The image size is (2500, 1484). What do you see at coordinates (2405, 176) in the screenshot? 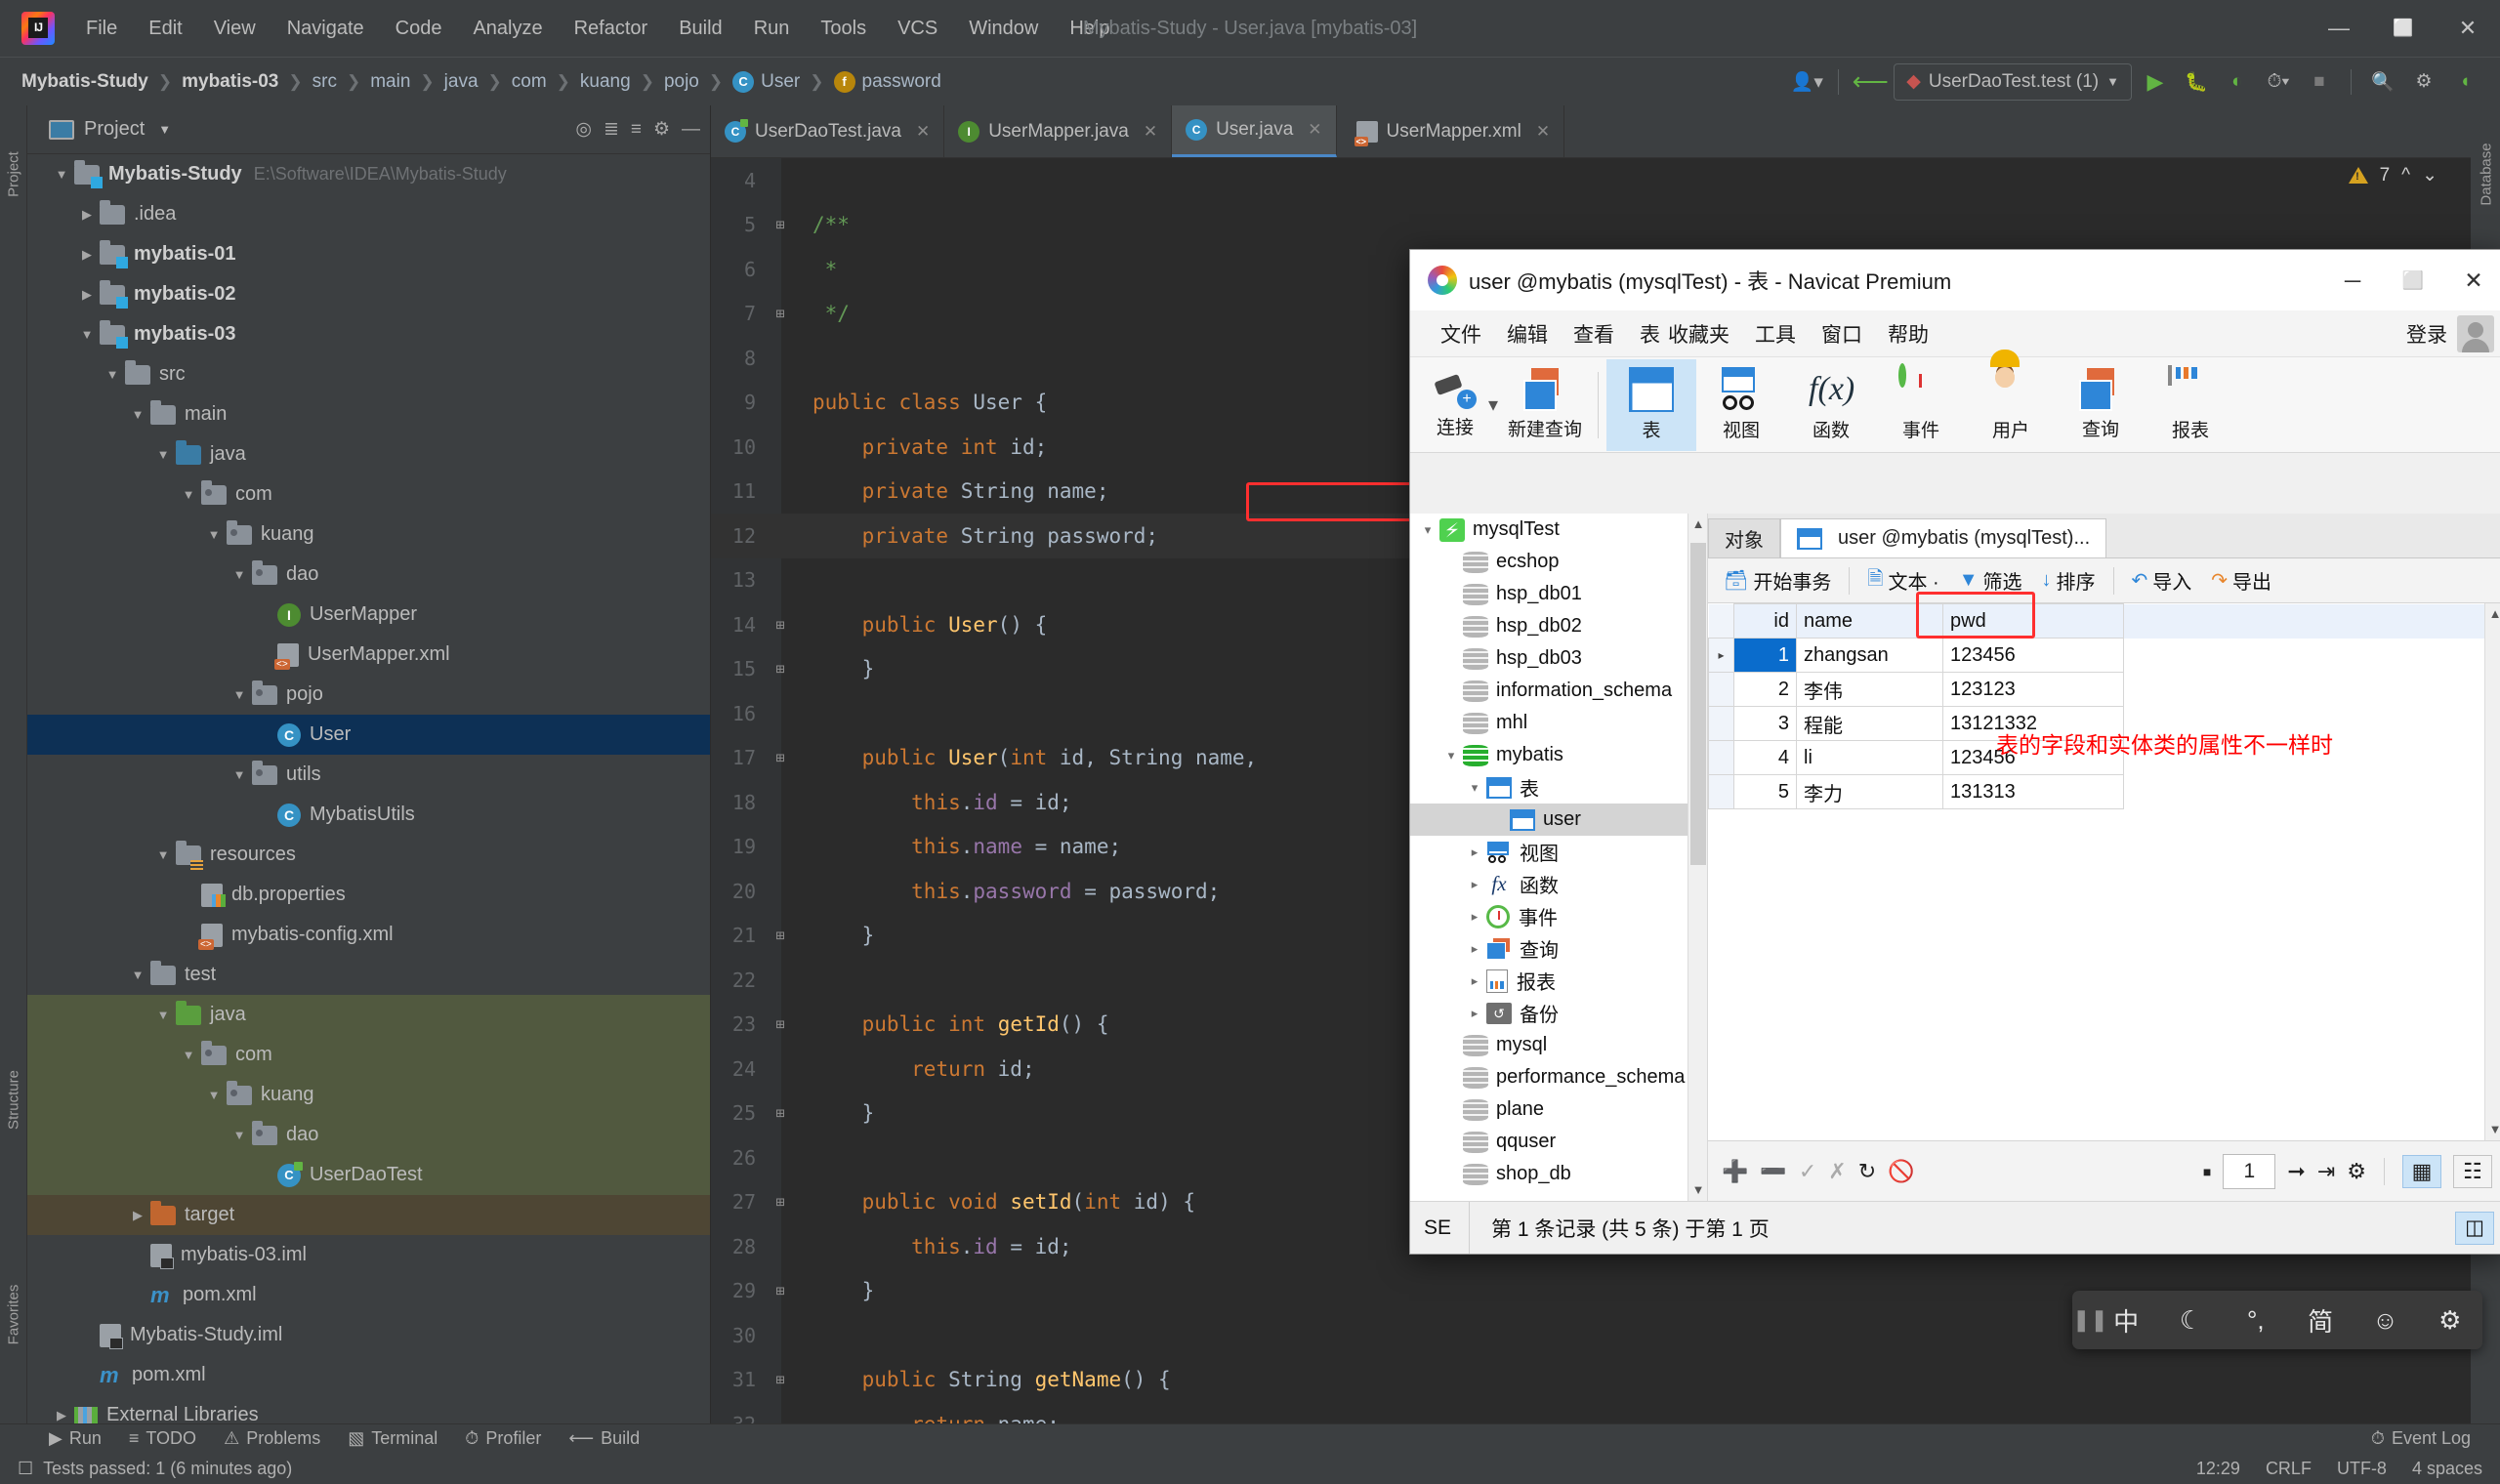
I see `previous-problem-icon: ^` at bounding box center [2405, 176].